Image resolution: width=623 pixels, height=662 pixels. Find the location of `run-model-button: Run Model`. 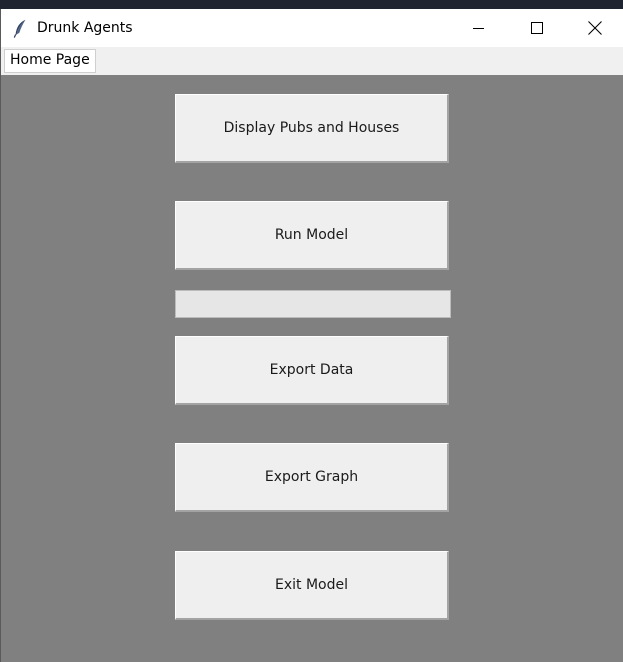

run-model-button: Run Model is located at coordinates (312, 235).